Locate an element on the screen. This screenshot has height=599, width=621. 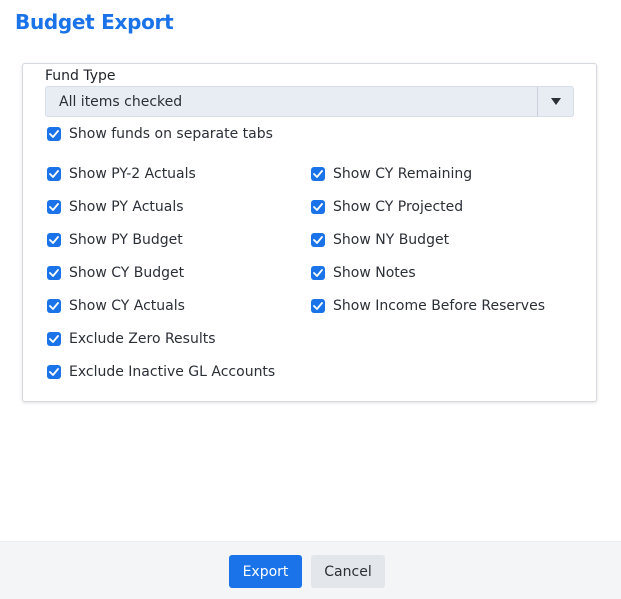
caret-down-icon is located at coordinates (555, 101).